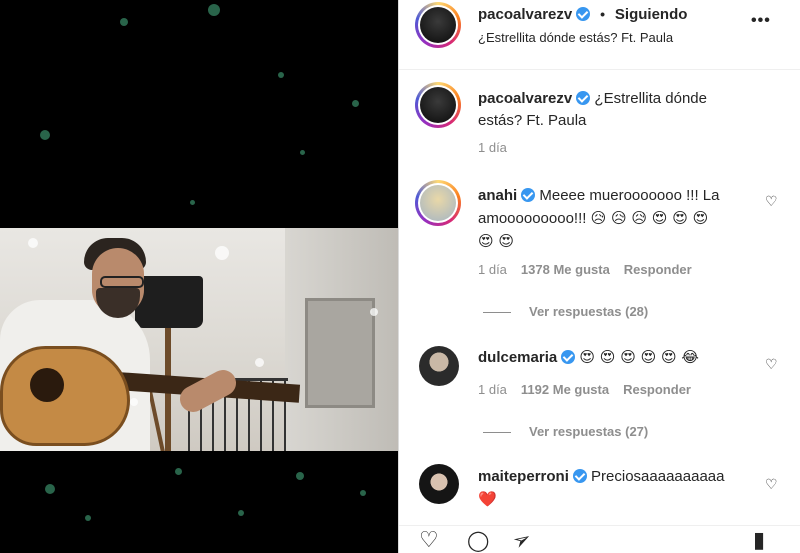 This screenshot has width=800, height=553. I want to click on shelf, so click(340, 353).